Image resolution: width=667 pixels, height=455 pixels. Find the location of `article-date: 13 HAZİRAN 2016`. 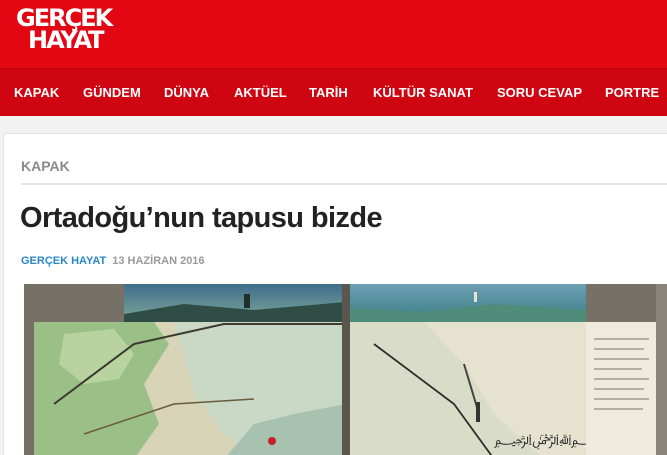

article-date: 13 HAZİRAN 2016 is located at coordinates (158, 261).